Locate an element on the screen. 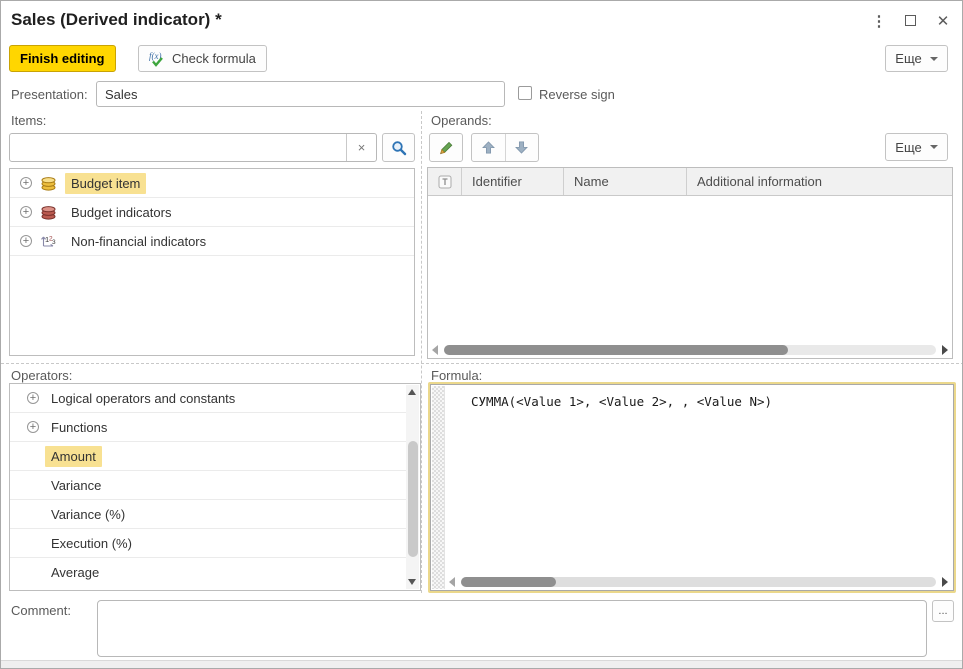 This screenshot has height=669, width=963. coins-gold-icon is located at coordinates (48, 183).